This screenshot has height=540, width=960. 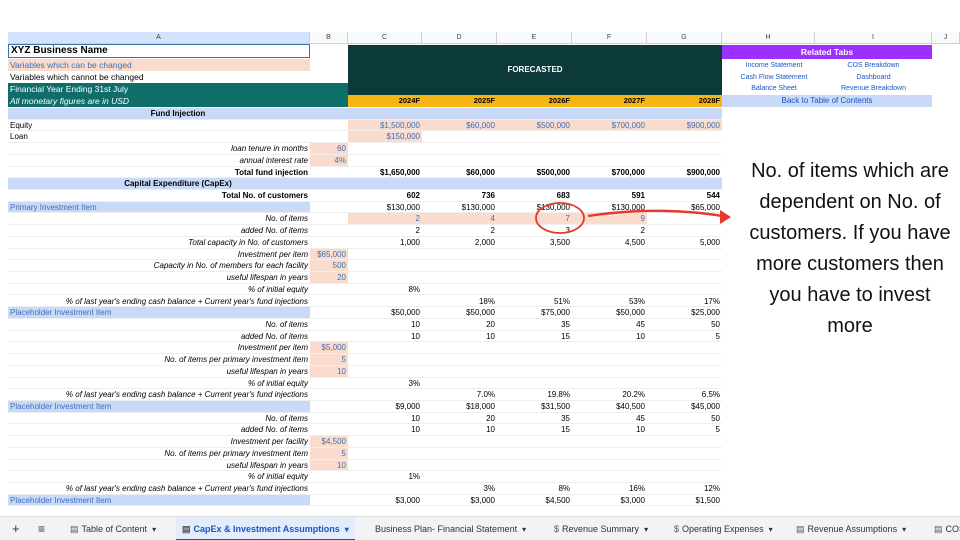 I want to click on sheet-tab: Business Plan- Financial Statement ▾, so click(x=449, y=528).